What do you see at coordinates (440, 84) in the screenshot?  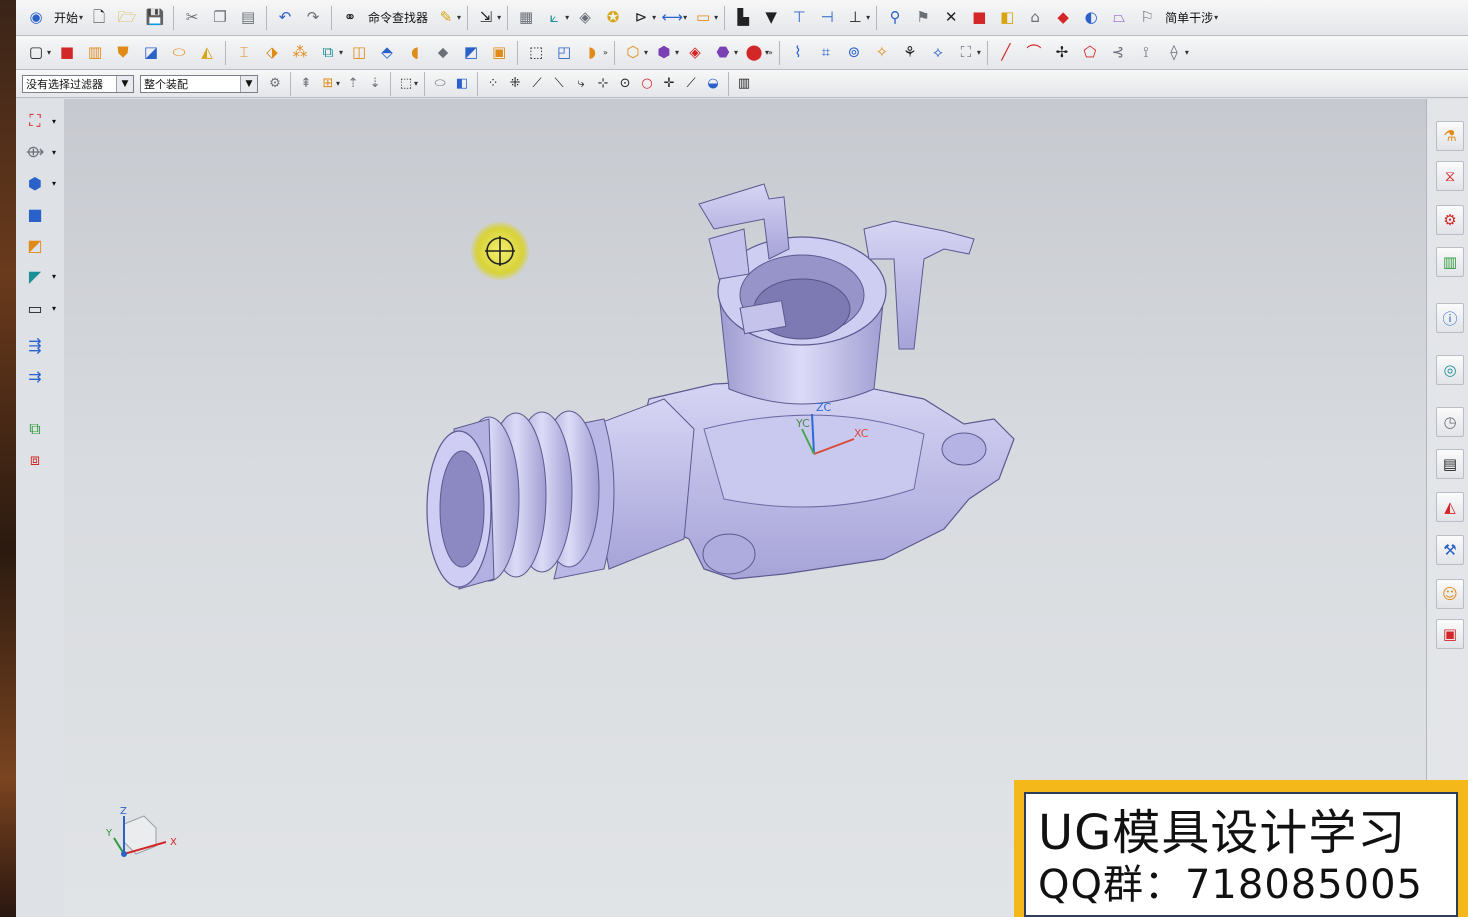 I see `select-body-icon: ⬭` at bounding box center [440, 84].